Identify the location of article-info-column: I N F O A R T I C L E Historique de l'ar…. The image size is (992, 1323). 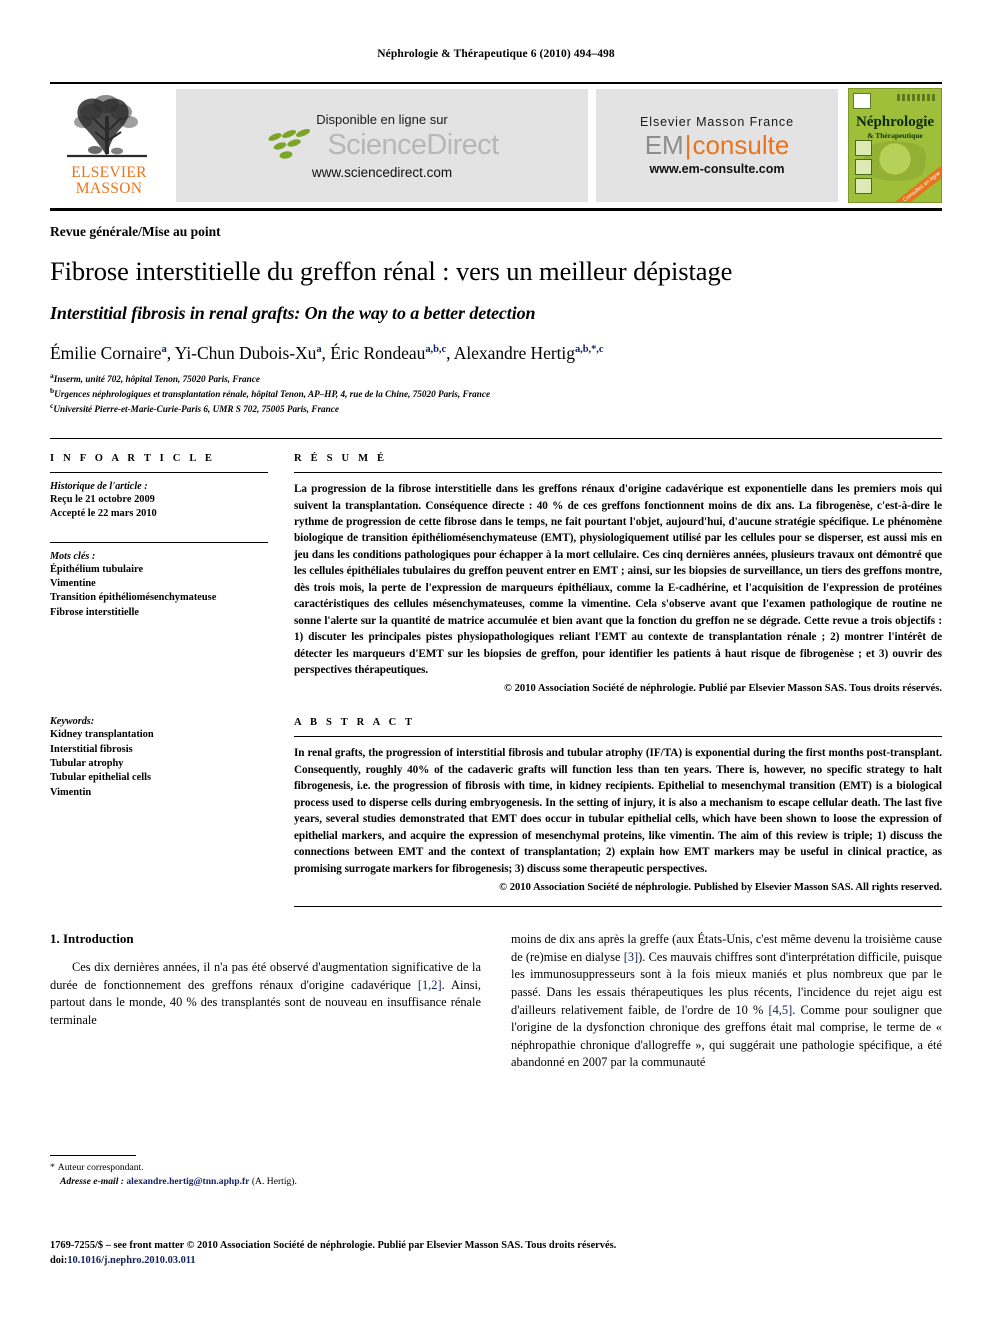
(172, 680).